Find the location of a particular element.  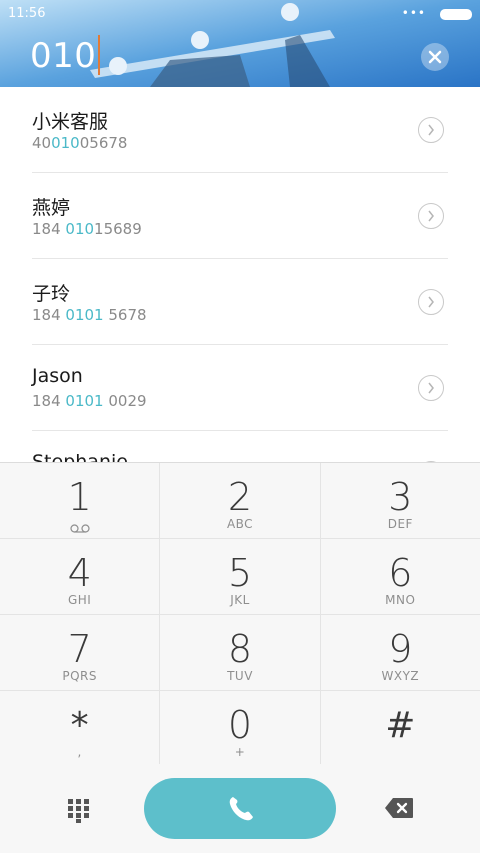

key-digit: 2 is located at coordinates (240, 497).